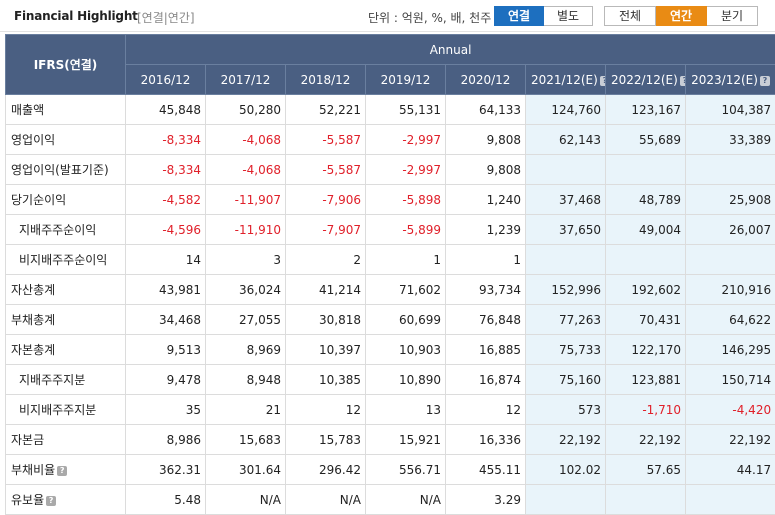 The width and height of the screenshot is (775, 515). I want to click on row-label-text: 부채비율, so click(33, 470).